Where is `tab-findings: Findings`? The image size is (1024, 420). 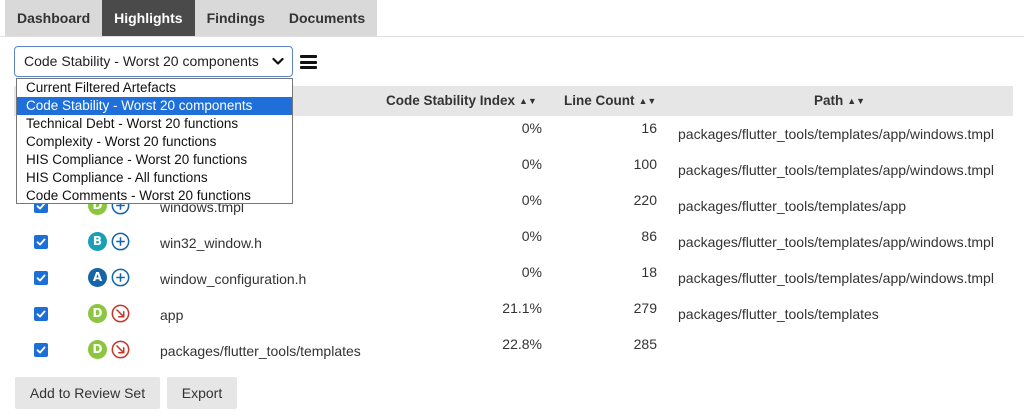
tab-findings: Findings is located at coordinates (235, 18).